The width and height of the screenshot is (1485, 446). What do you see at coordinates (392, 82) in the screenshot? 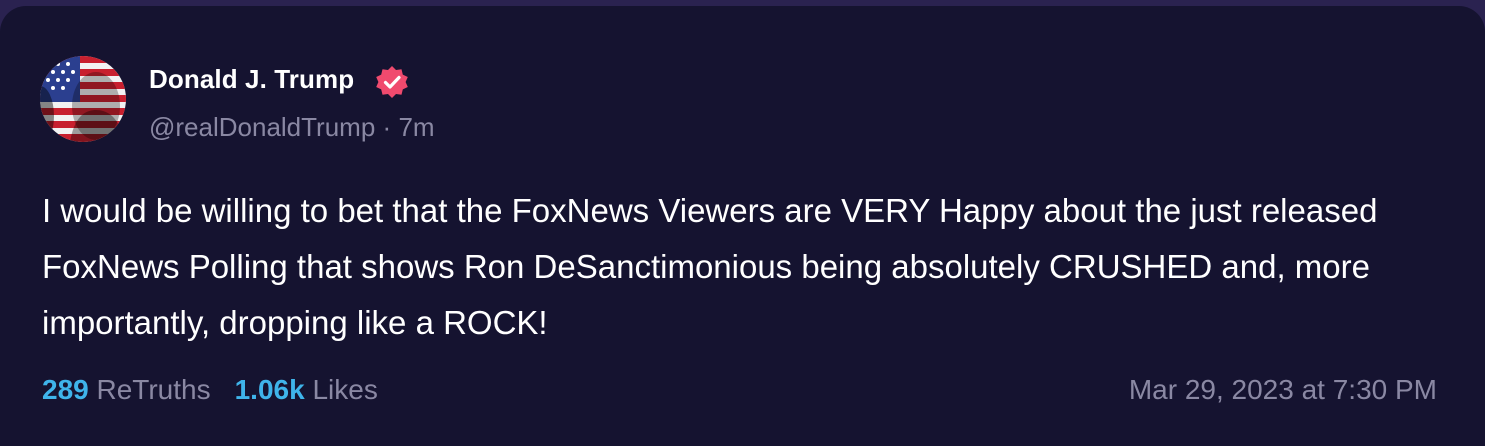
I see `verified-badge-icon` at bounding box center [392, 82].